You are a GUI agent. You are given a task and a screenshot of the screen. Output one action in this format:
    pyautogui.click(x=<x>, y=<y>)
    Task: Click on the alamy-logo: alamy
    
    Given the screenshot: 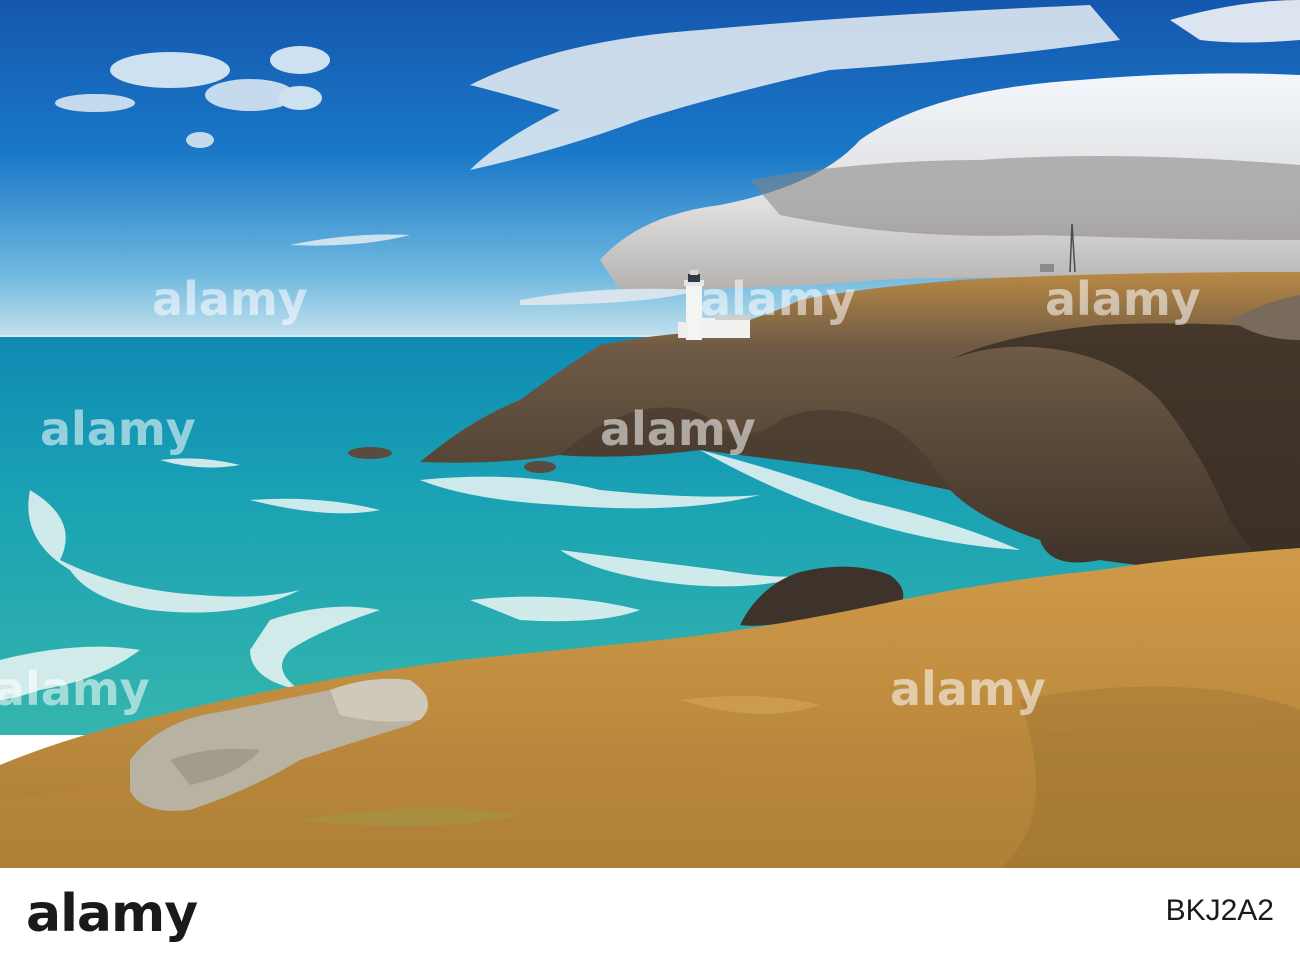 What is the action you would take?
    pyautogui.click(x=112, y=914)
    